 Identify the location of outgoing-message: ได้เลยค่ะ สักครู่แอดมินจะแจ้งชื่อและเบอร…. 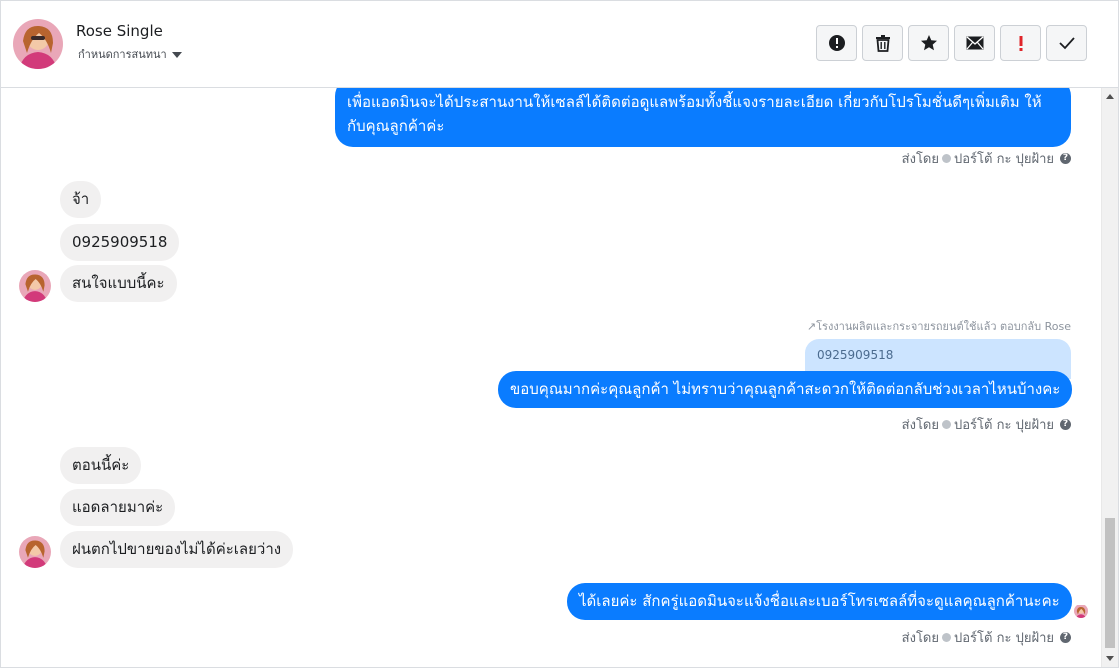
(819, 601).